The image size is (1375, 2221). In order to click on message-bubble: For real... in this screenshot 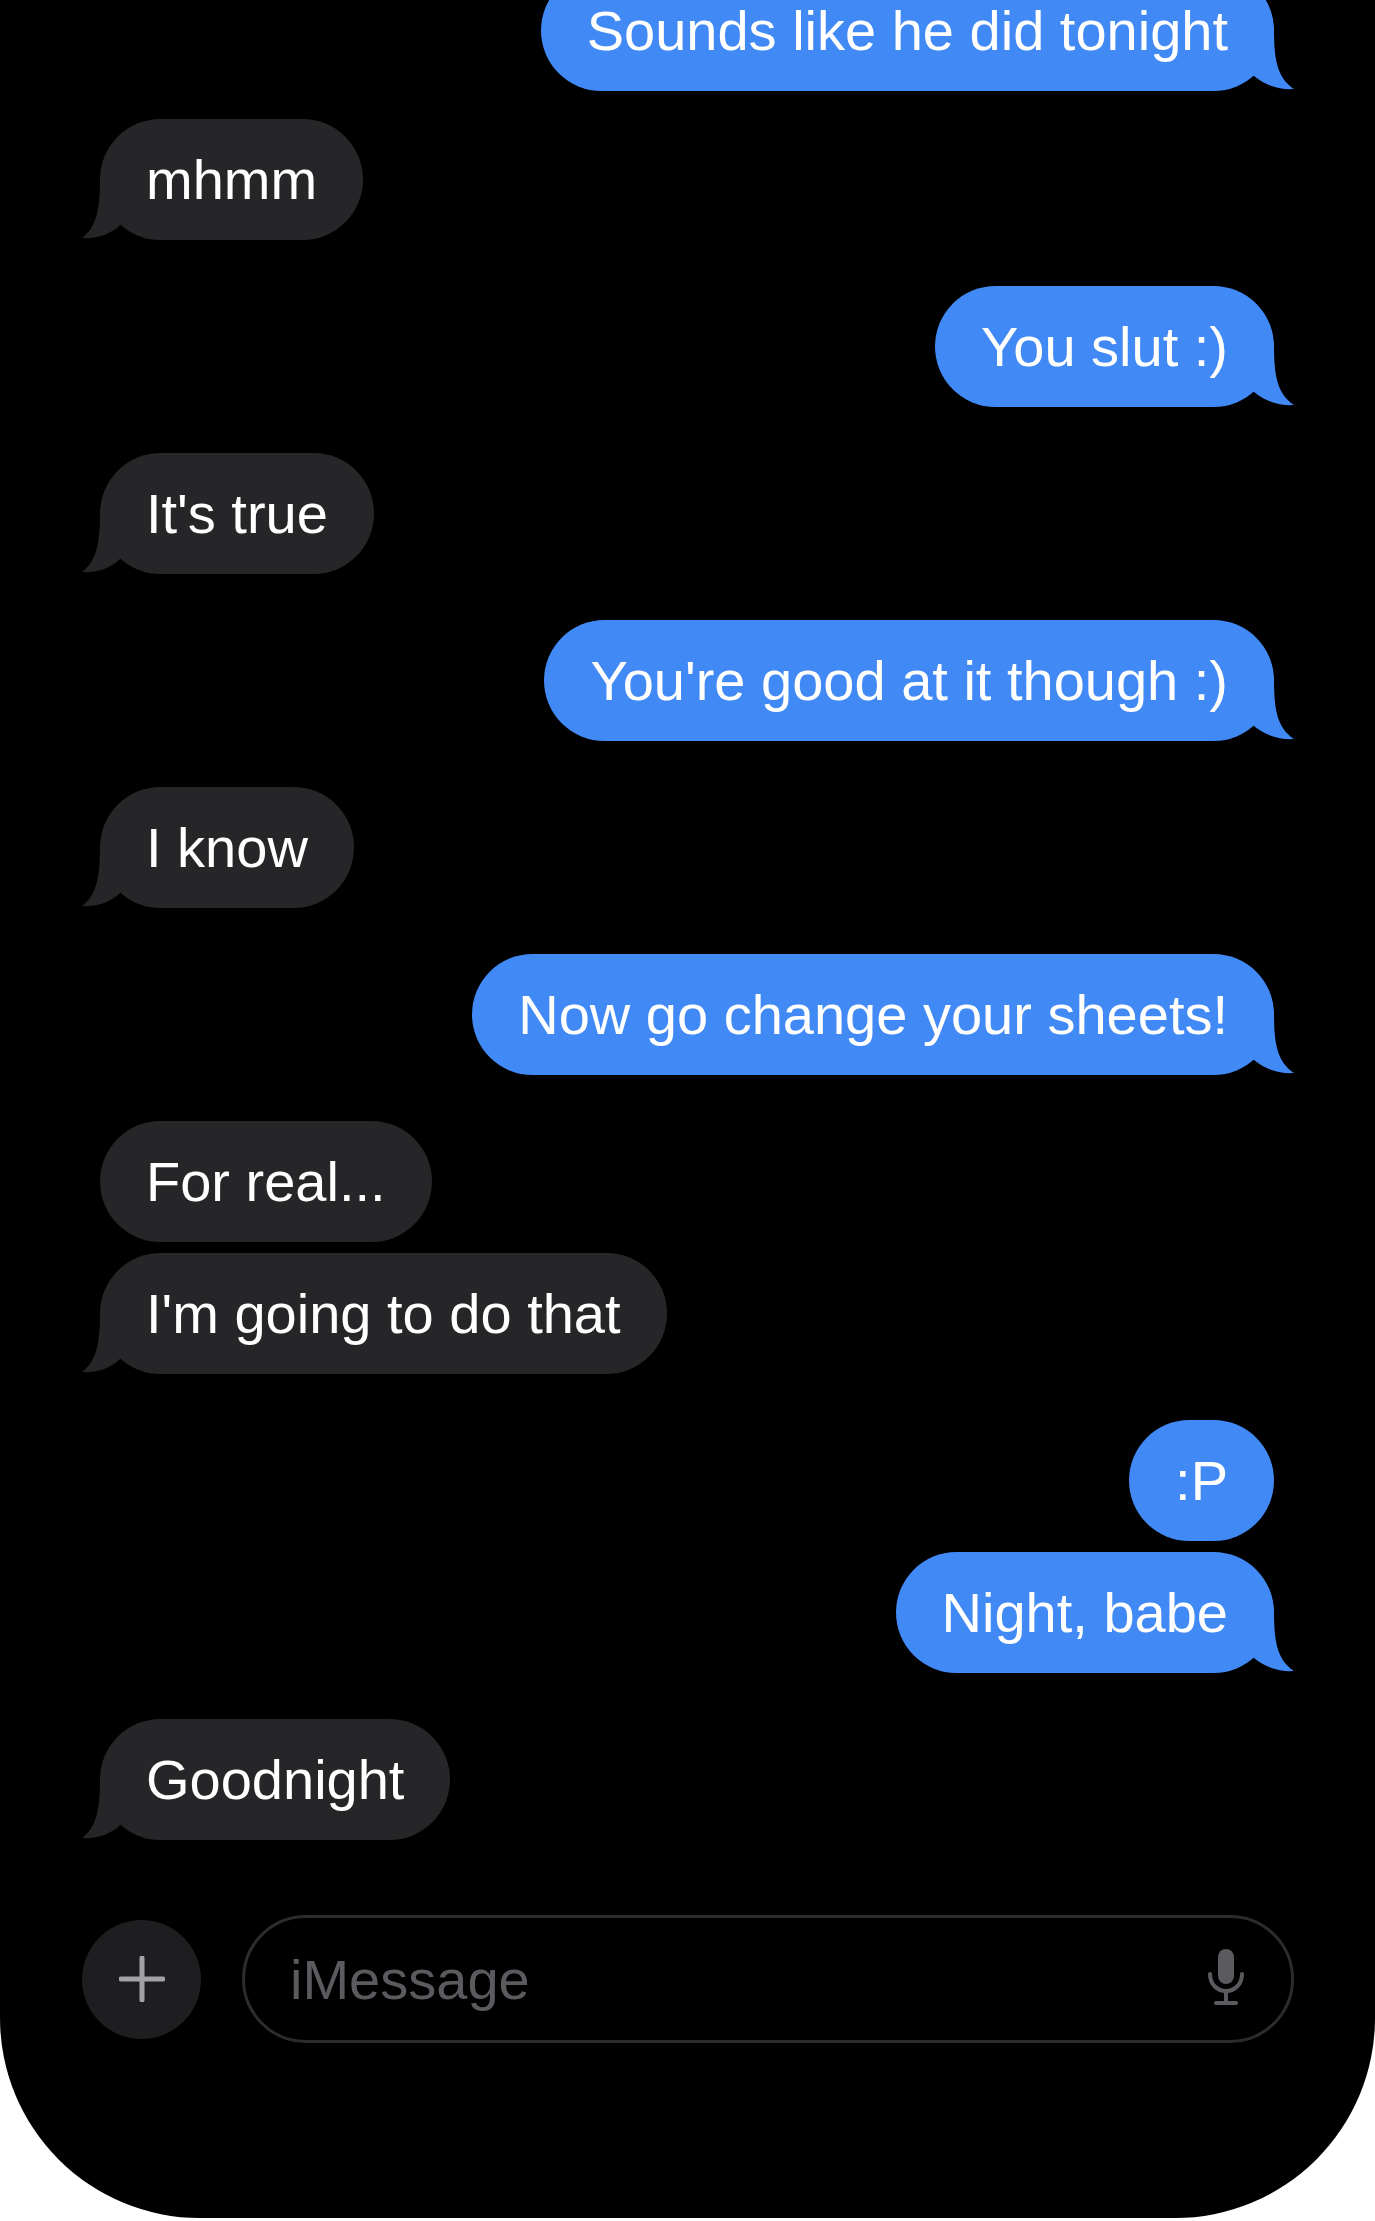, I will do `click(266, 1181)`.